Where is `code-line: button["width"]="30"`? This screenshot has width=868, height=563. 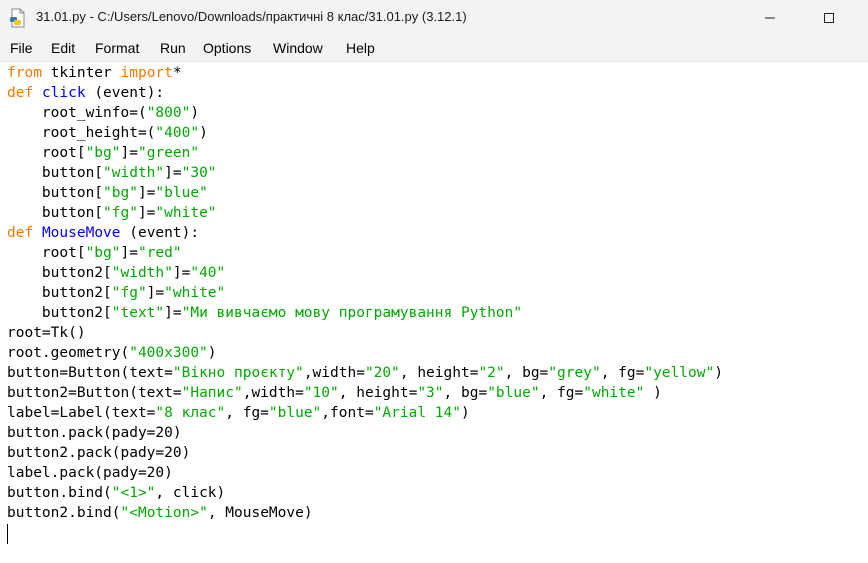
code-line: button["width"]="30" is located at coordinates (112, 173).